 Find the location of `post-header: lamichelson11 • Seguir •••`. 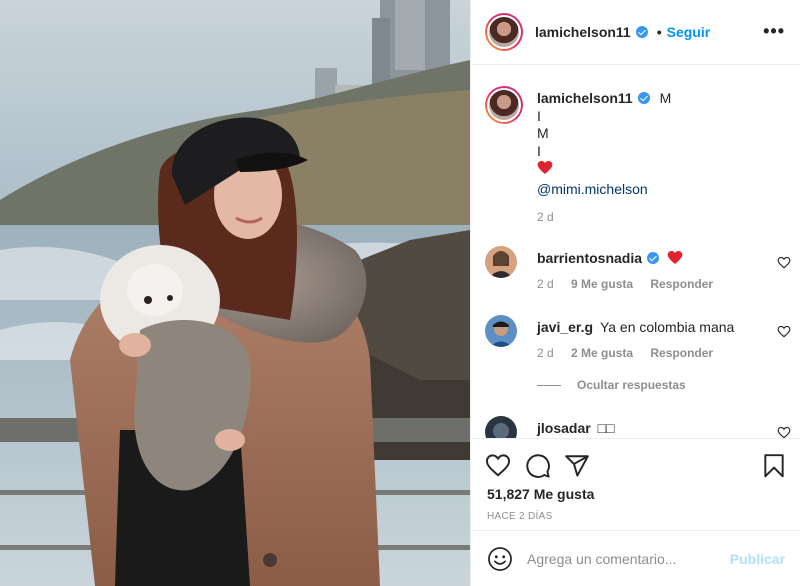

post-header: lamichelson11 • Seguir ••• is located at coordinates (635, 32).